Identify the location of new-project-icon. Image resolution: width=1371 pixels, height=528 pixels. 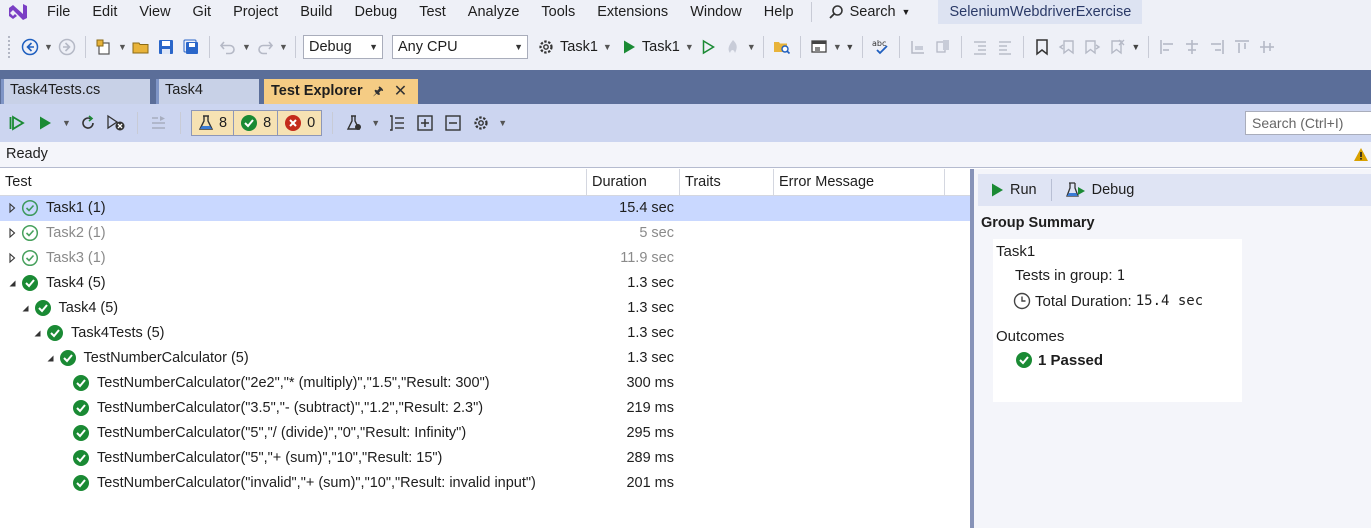
(104, 47).